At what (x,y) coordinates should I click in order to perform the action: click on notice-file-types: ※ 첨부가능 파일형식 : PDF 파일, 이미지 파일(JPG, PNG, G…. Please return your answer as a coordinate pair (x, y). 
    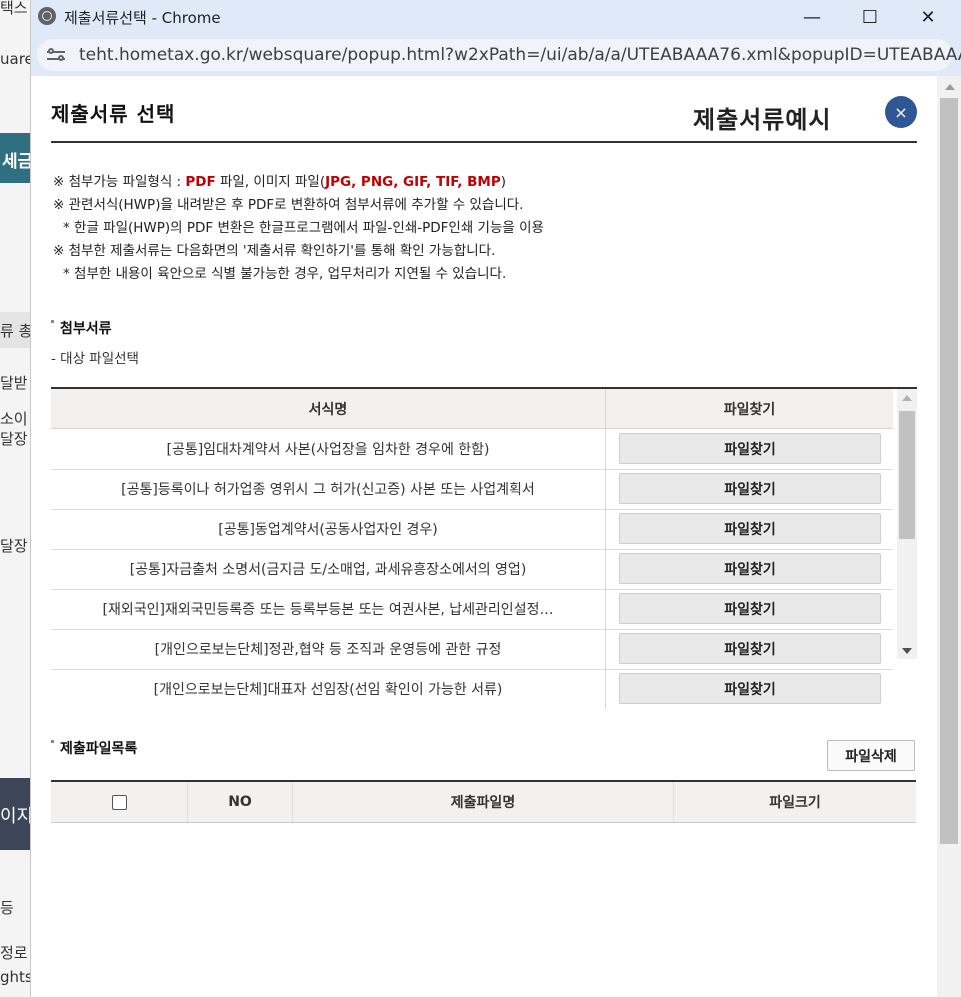
    Looking at the image, I should click on (280, 182).